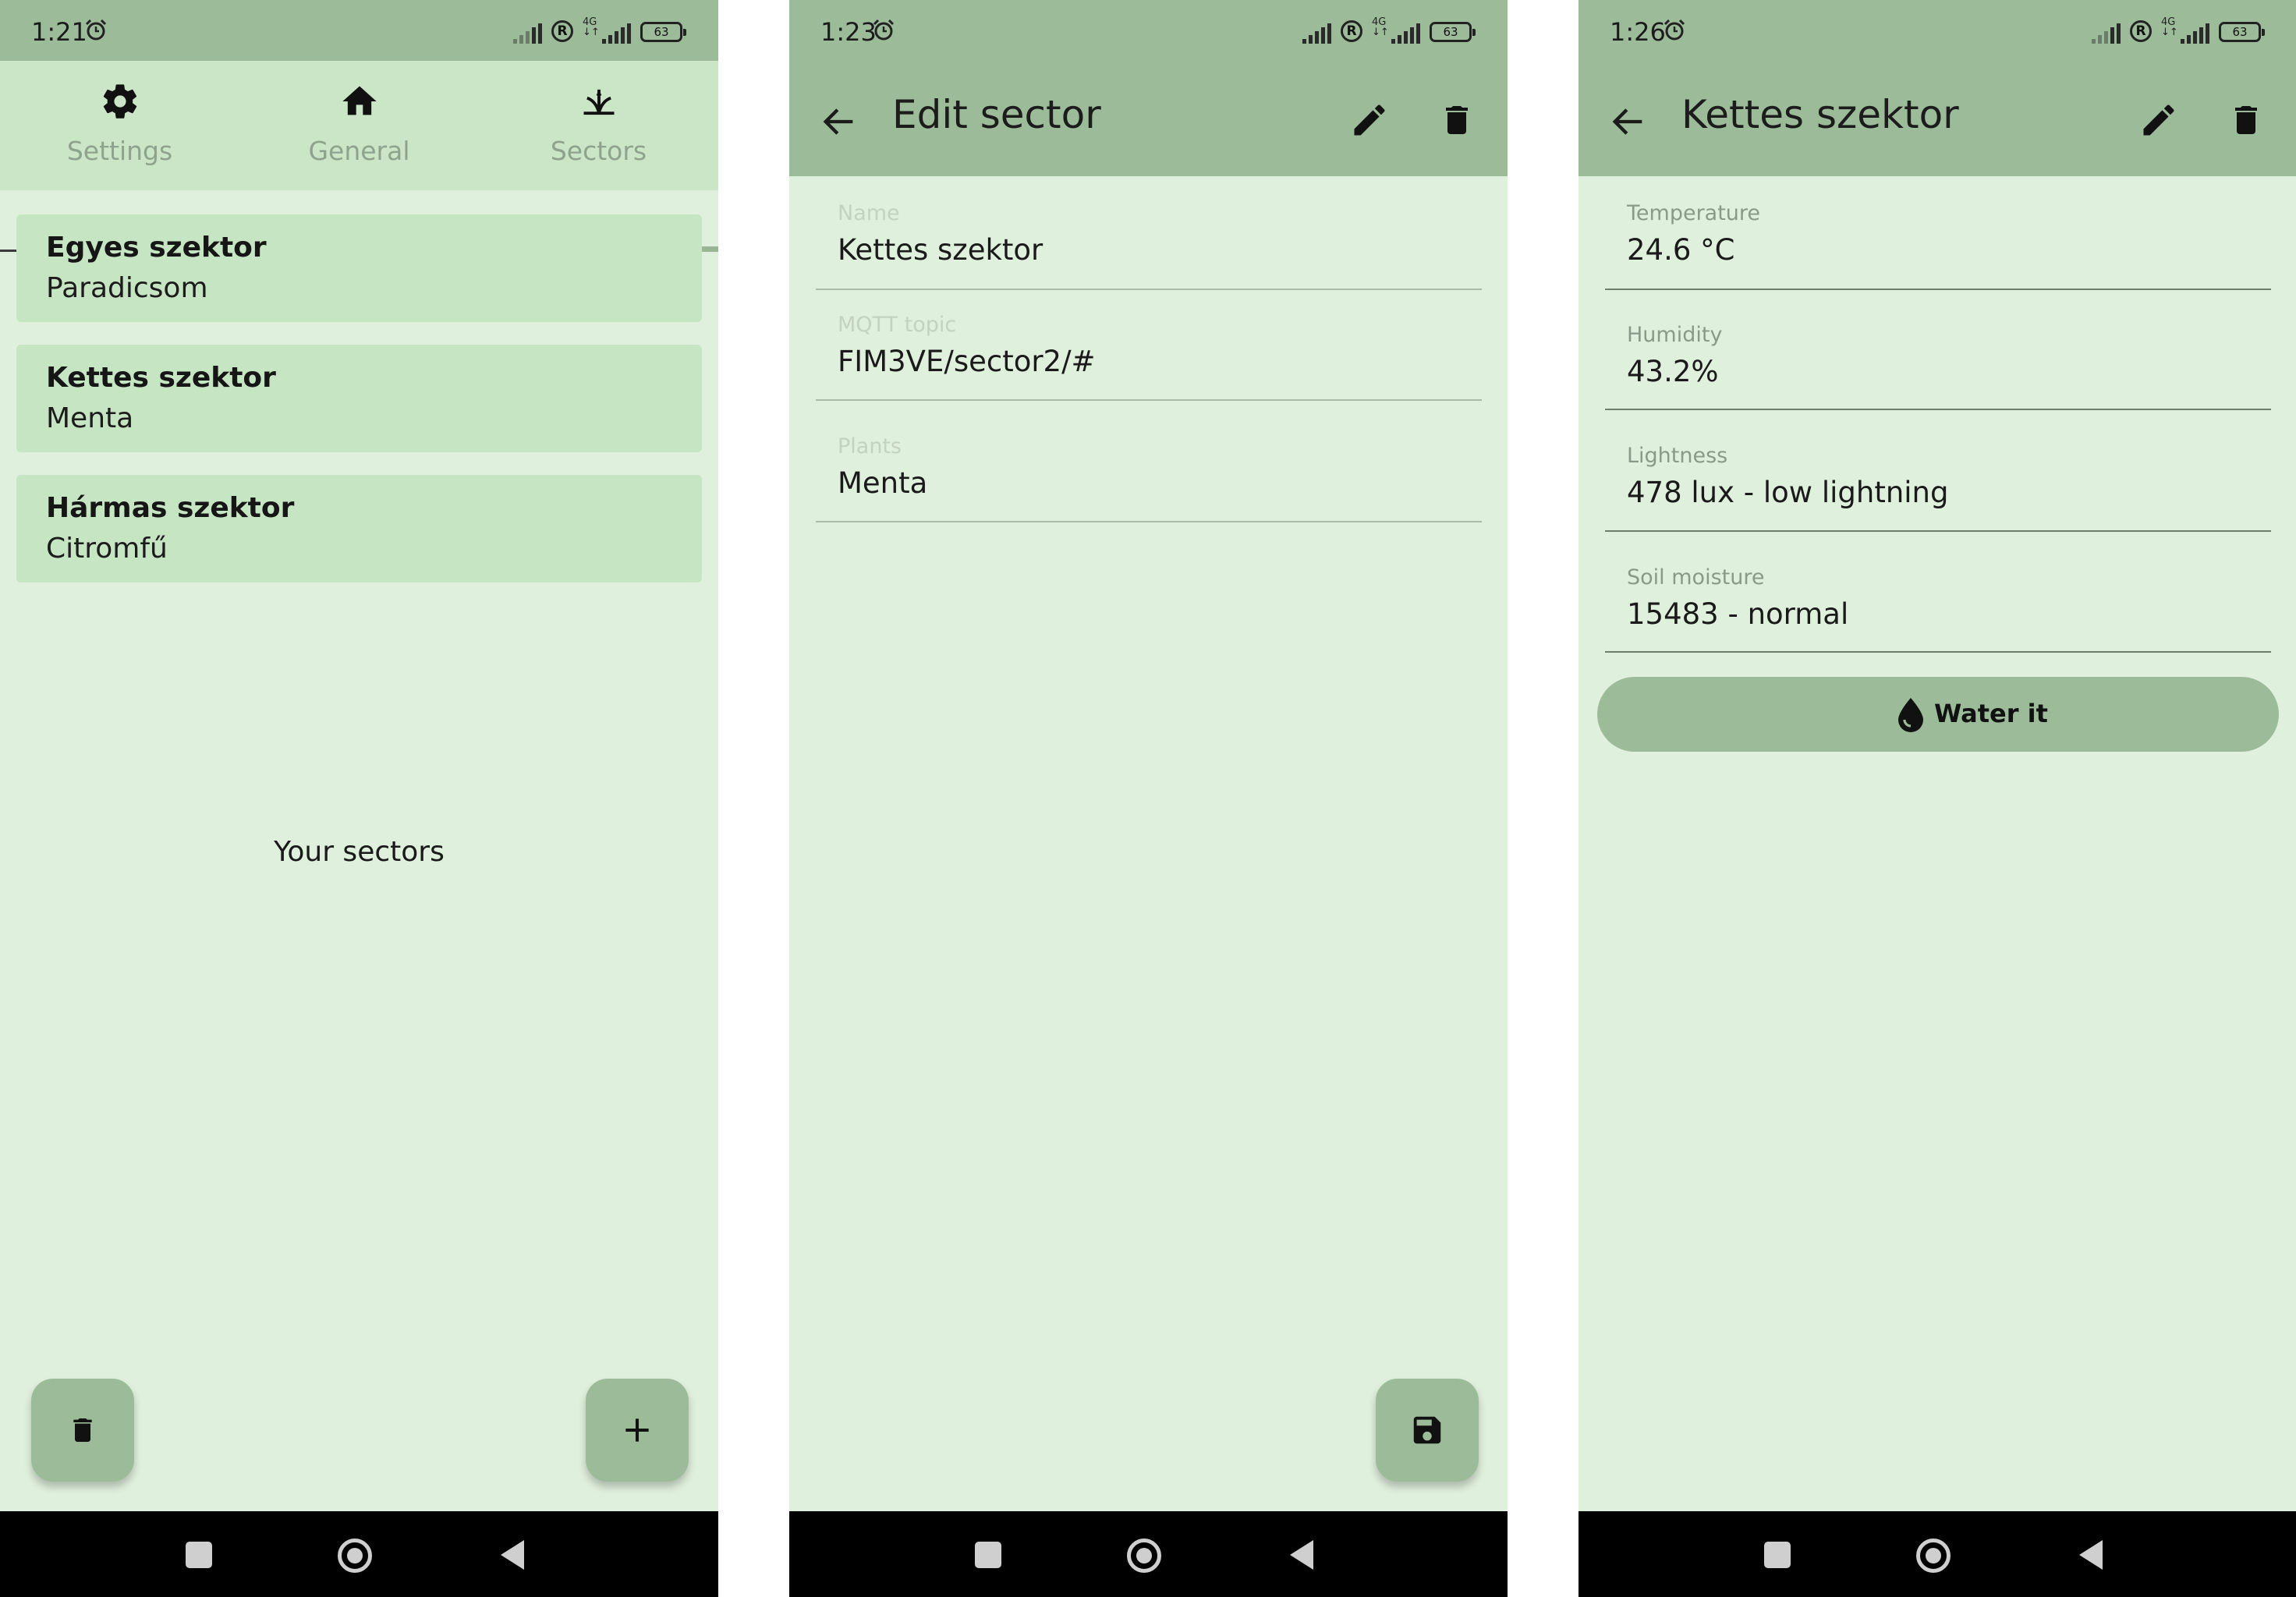  Describe the element at coordinates (119, 101) in the screenshot. I see `gear-icon` at that location.